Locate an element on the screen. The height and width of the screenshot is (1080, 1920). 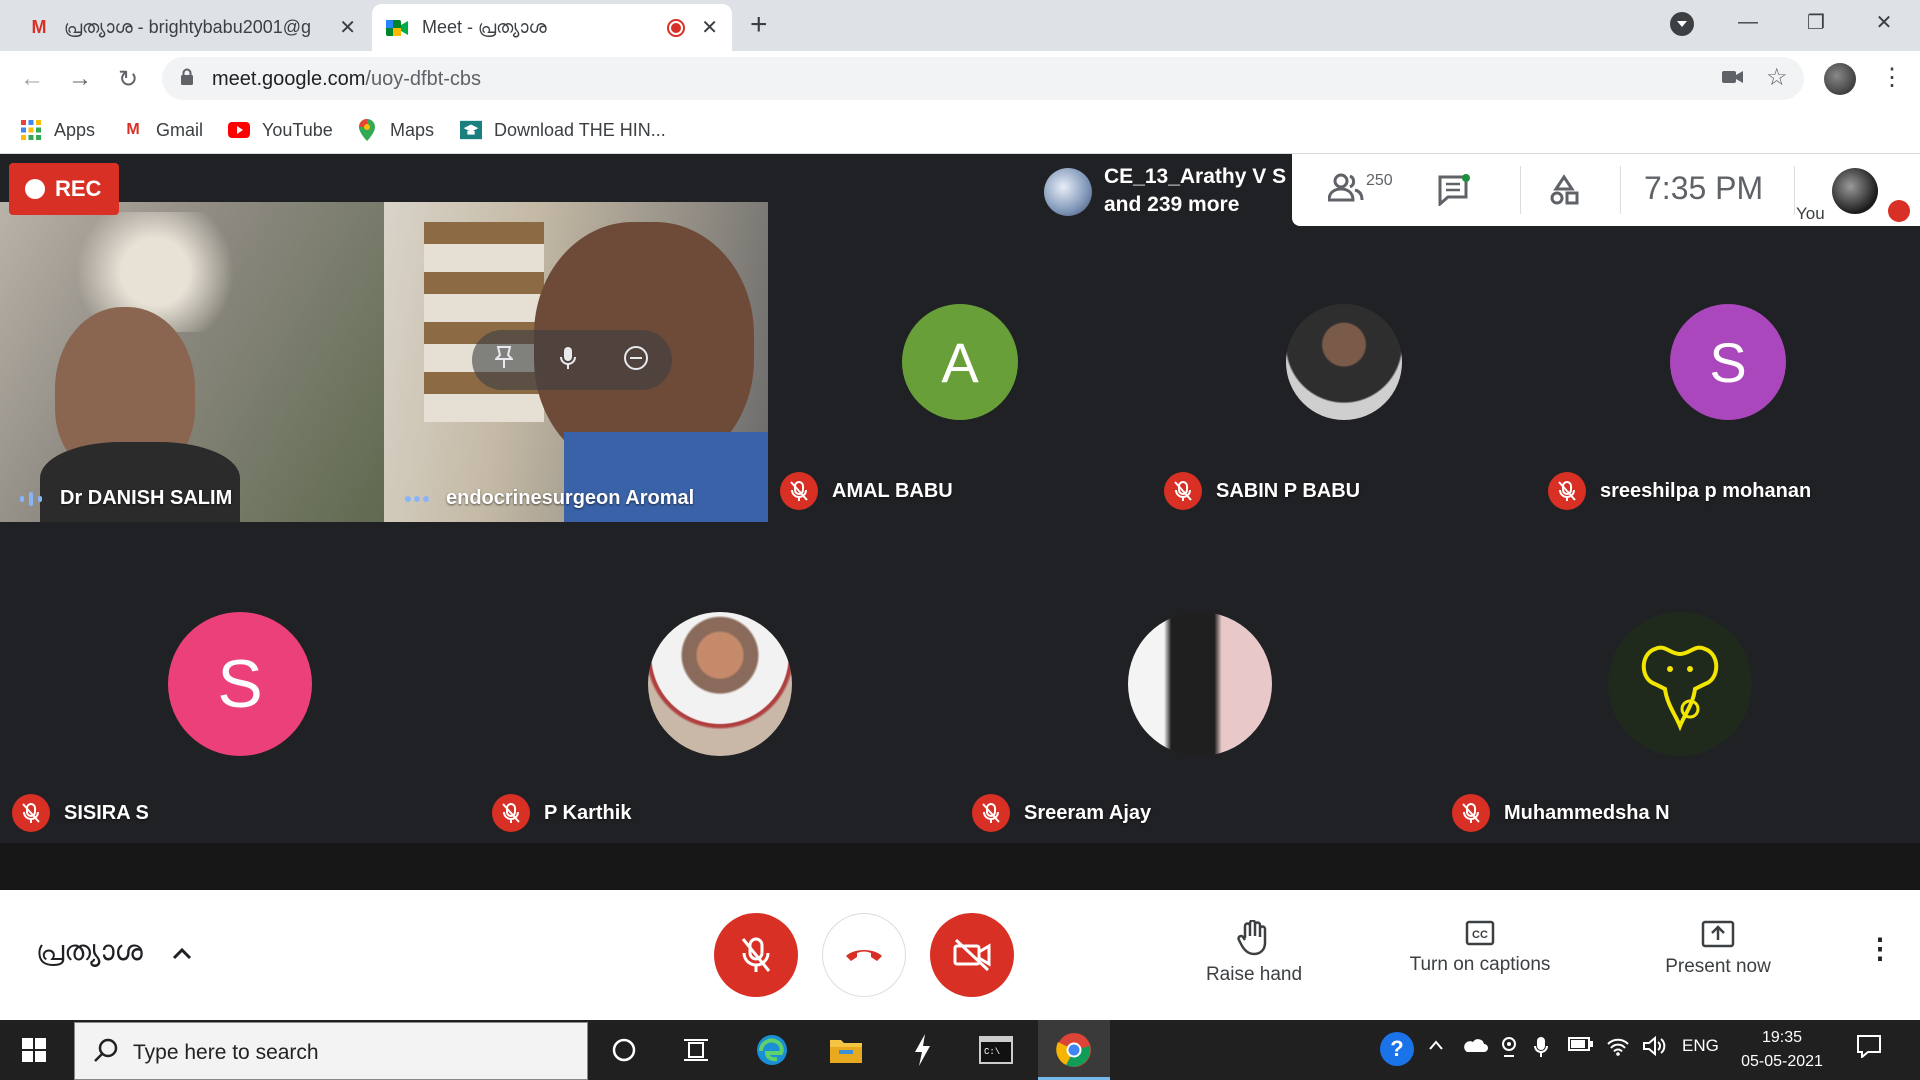
participant-tile-p-karthik: P Karthik is located at coordinates (720, 683).